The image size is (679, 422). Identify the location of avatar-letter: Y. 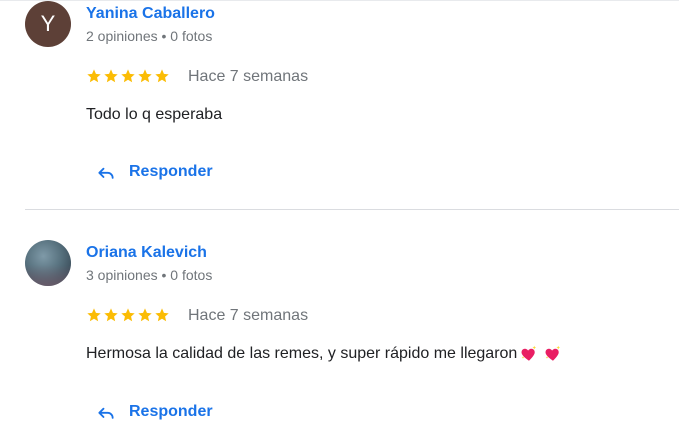
(48, 23).